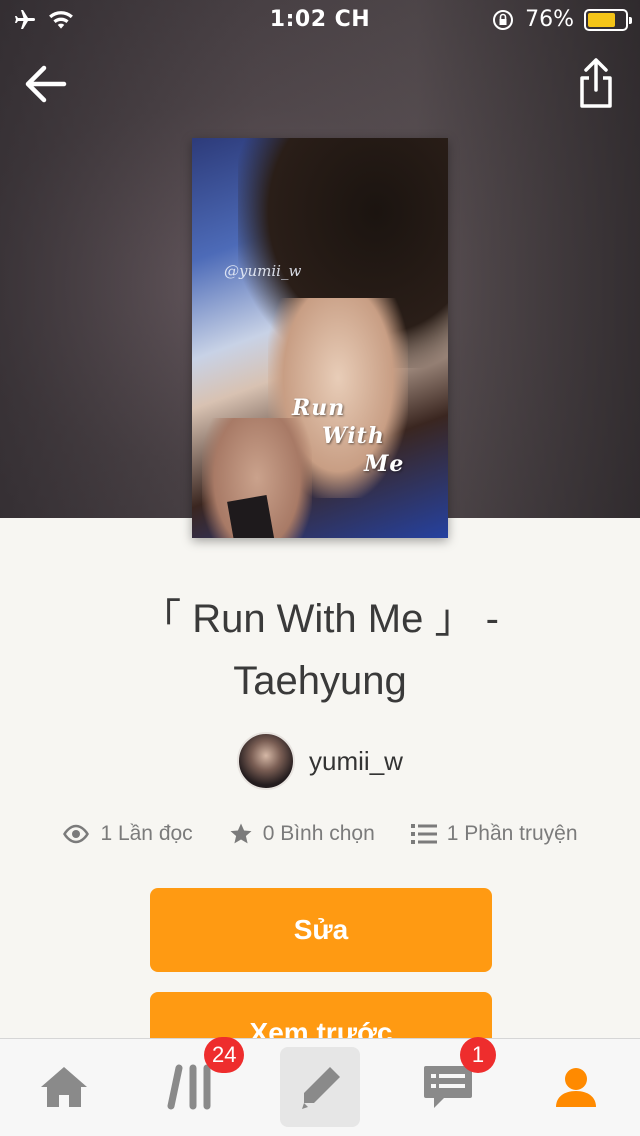  I want to click on tab-messages: 1, so click(452, 1082).